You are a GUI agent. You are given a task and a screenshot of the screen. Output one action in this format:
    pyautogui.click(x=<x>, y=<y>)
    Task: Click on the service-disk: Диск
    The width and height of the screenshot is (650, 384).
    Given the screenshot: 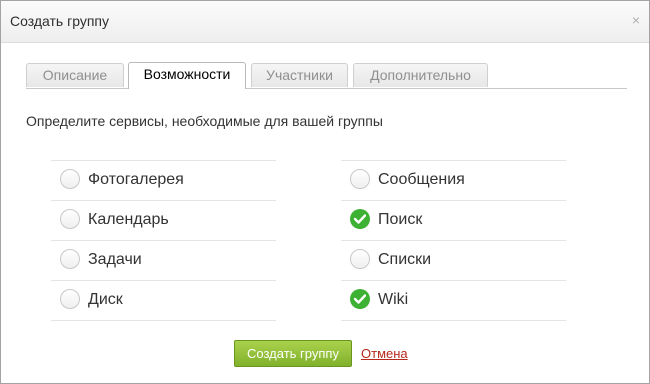 What is the action you would take?
    pyautogui.click(x=163, y=301)
    